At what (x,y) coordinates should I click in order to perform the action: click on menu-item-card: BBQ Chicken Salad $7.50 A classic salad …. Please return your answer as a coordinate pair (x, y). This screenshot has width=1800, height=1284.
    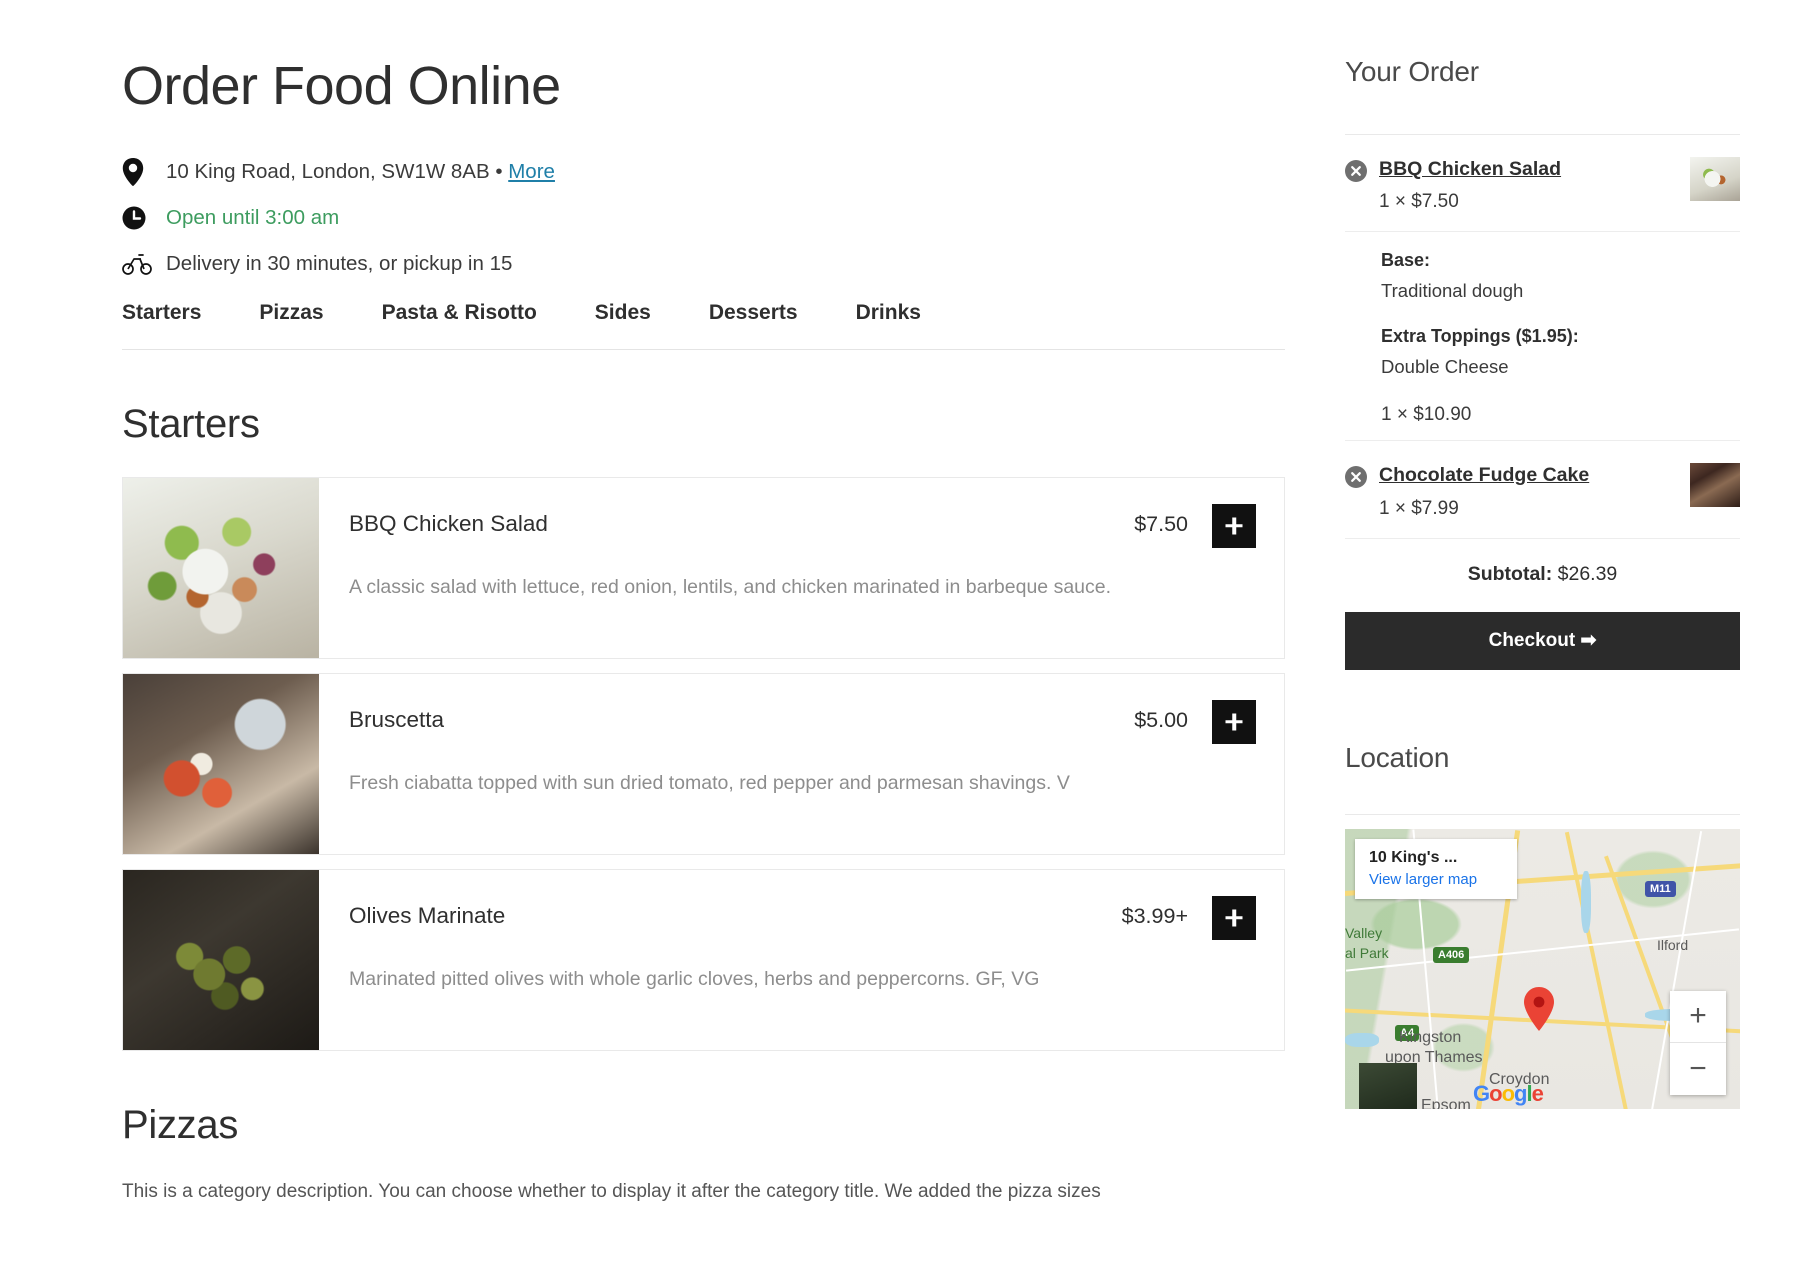
    Looking at the image, I should click on (703, 567).